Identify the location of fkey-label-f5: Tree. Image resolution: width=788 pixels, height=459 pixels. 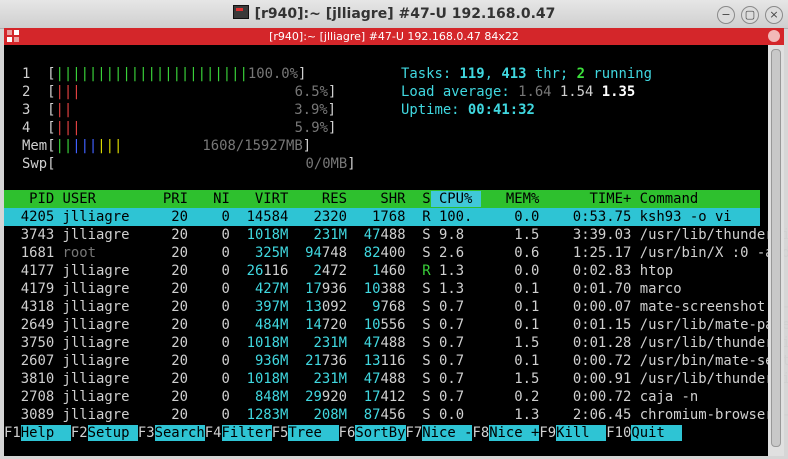
(313, 433).